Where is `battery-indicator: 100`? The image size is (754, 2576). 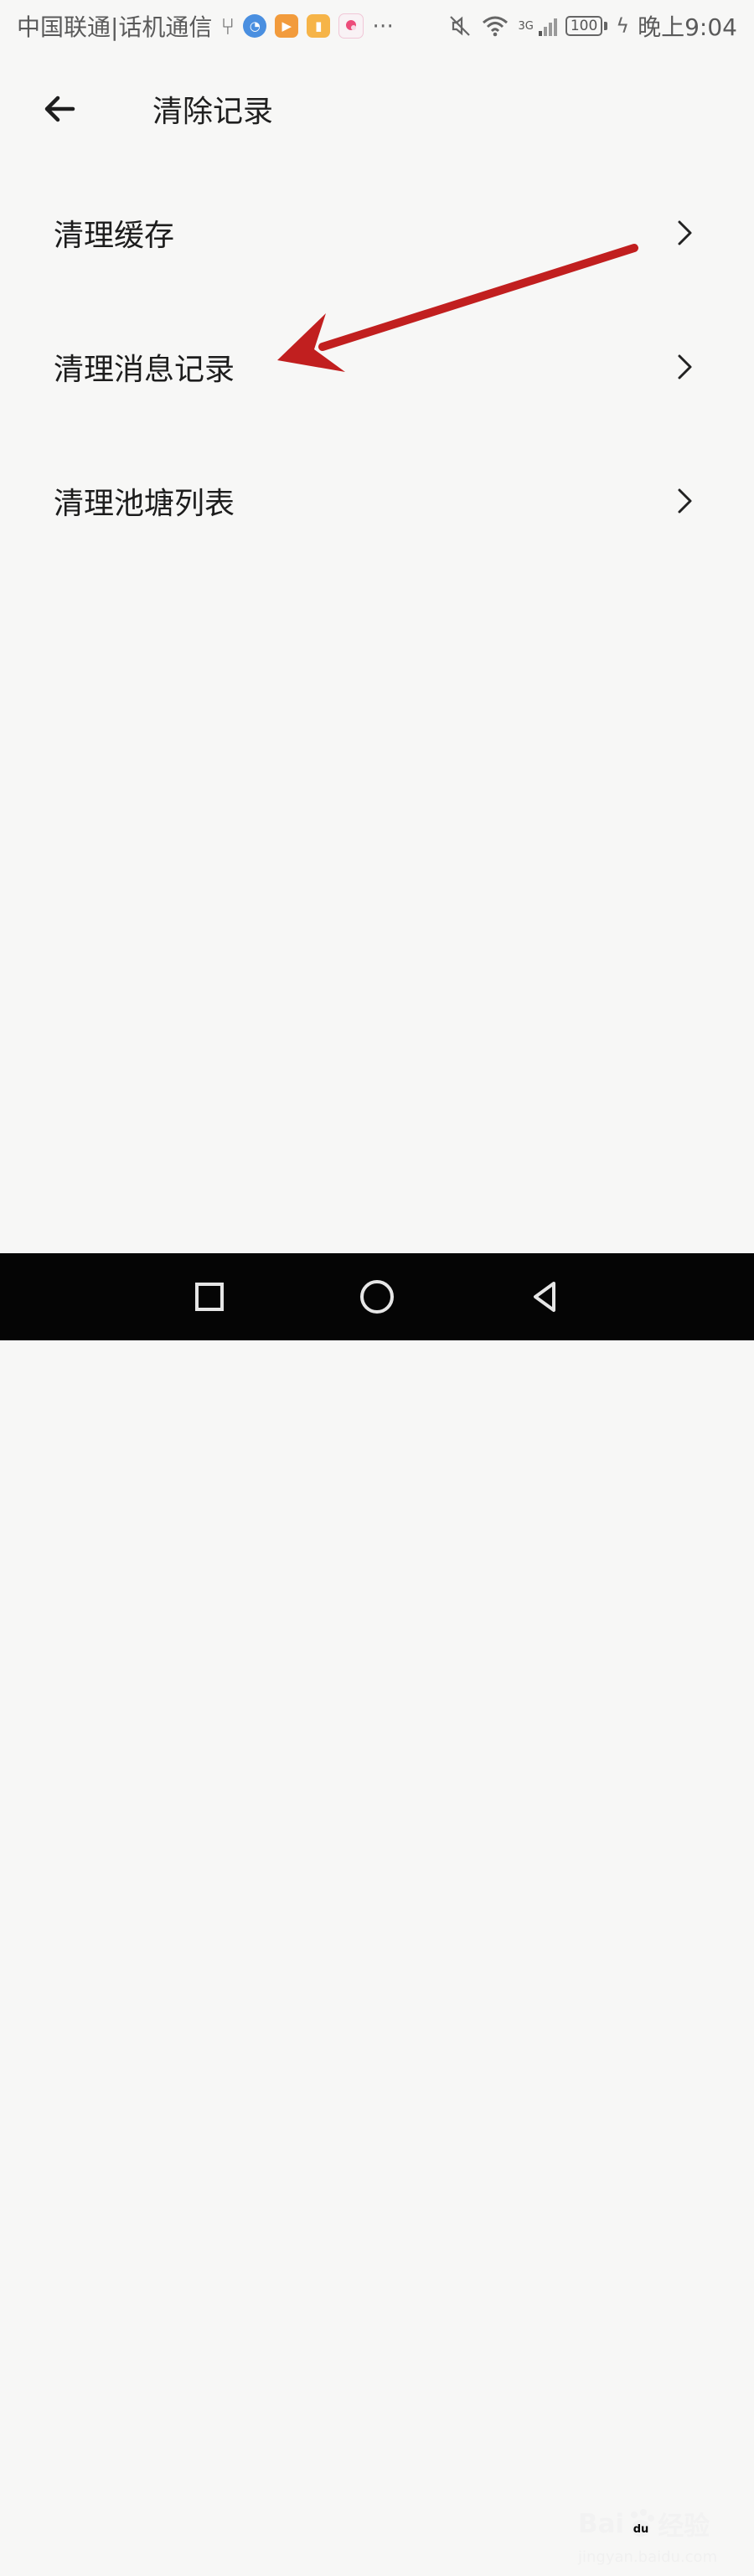
battery-indicator: 100 is located at coordinates (586, 26).